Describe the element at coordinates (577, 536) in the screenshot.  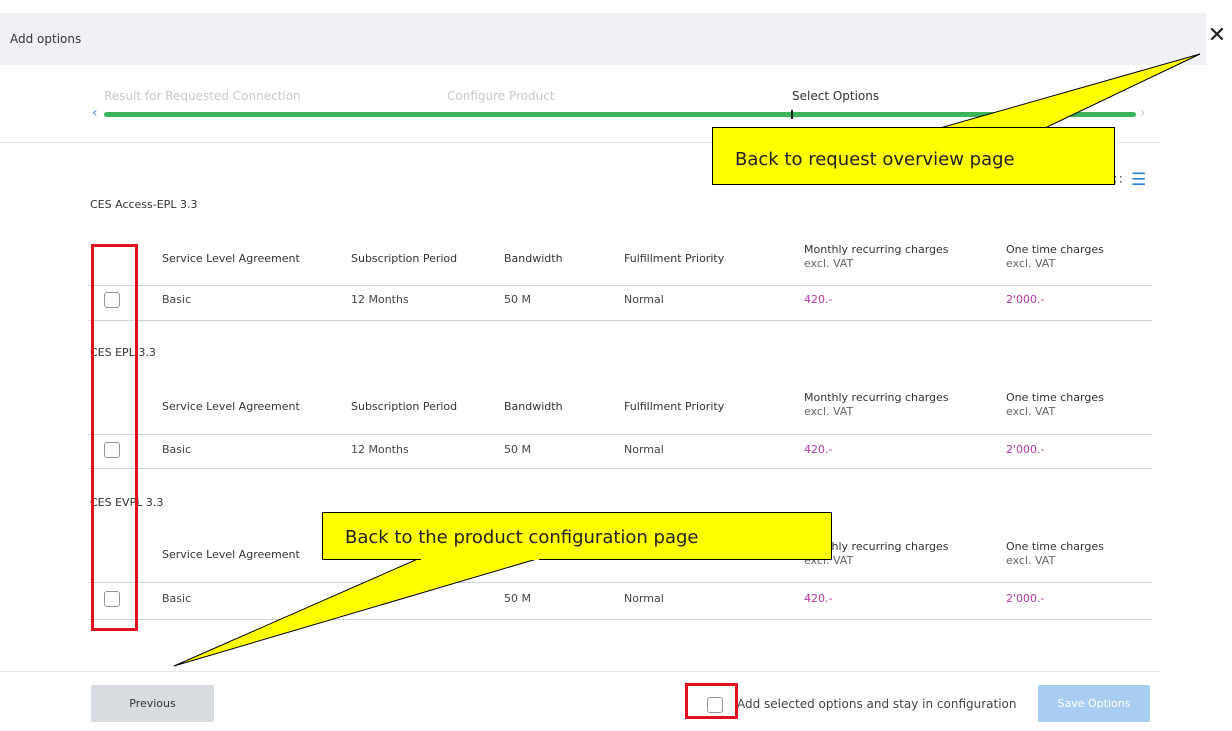
I see `callout-bottom: Back to the product configuration page` at that location.